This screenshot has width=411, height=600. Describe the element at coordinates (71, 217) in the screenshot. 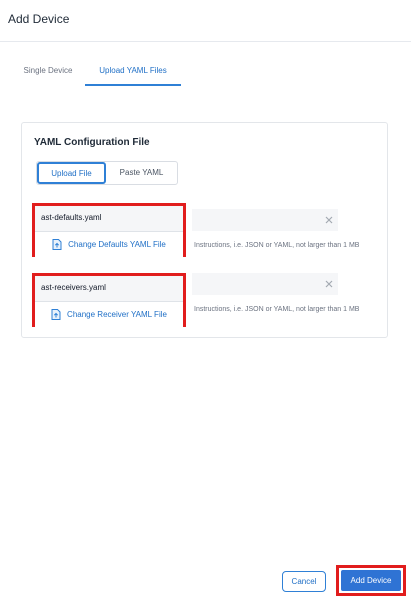

I see `defaults-file-name: ast-defaults.yaml` at that location.